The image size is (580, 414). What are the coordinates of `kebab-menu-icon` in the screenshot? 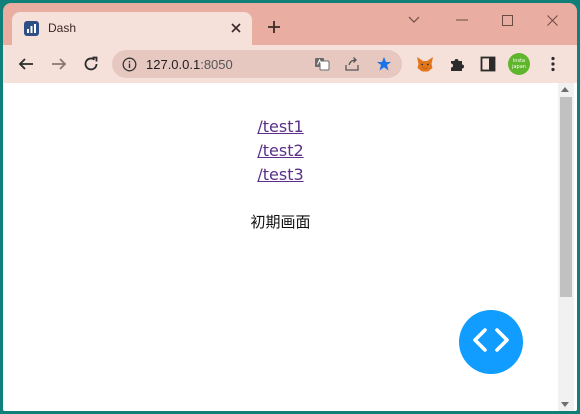 It's located at (553, 64).